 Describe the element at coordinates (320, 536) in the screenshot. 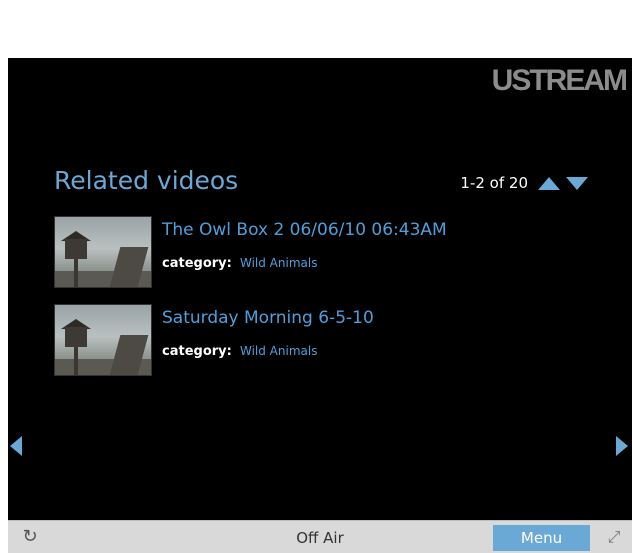

I see `control-bar: ↻ Off Air Menu ⤢` at that location.